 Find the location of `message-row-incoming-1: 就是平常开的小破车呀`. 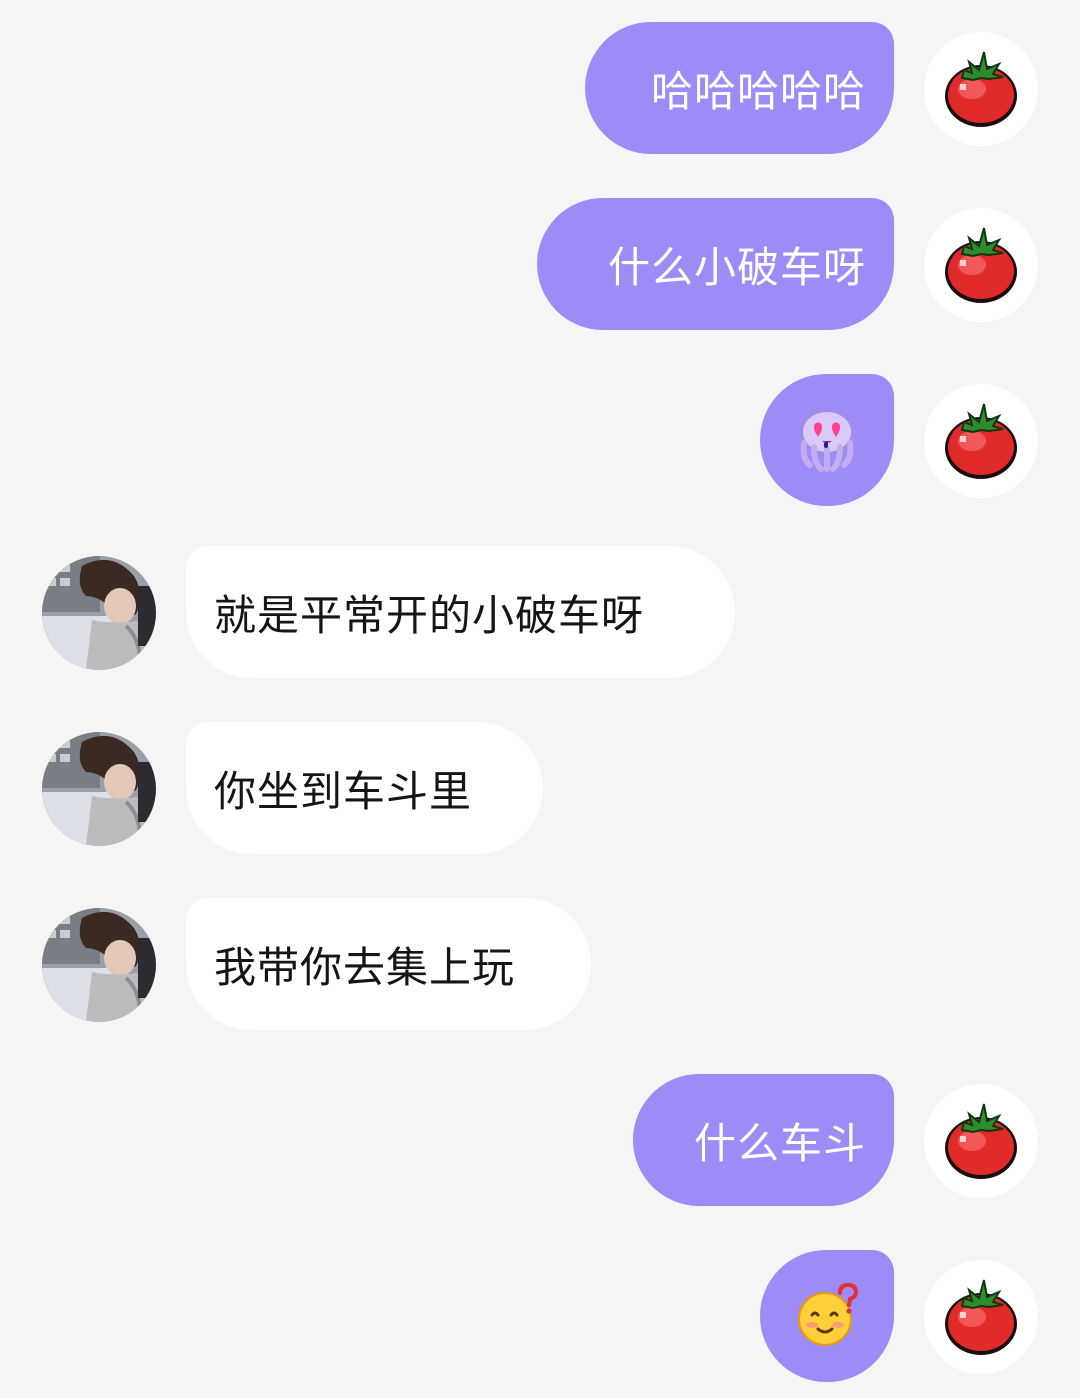

message-row-incoming-1: 就是平常开的小破车呀 is located at coordinates (540, 612).